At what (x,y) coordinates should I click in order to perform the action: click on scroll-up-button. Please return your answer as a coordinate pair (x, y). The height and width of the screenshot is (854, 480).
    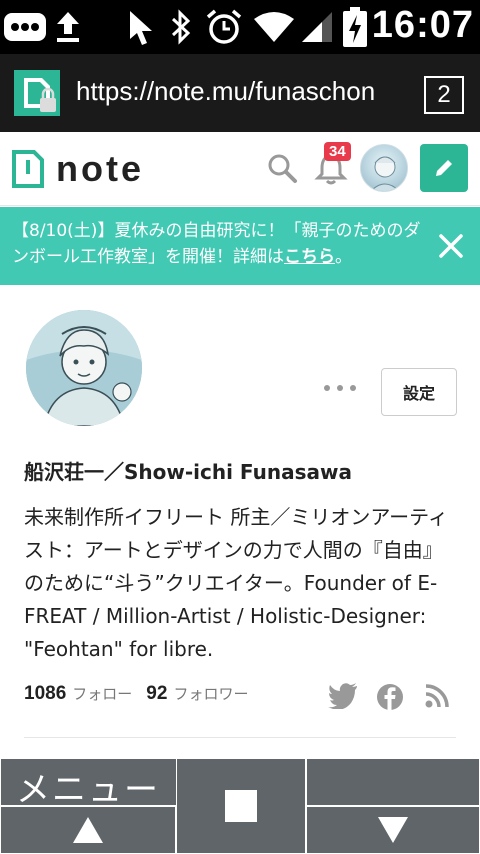
    Looking at the image, I should click on (88, 830).